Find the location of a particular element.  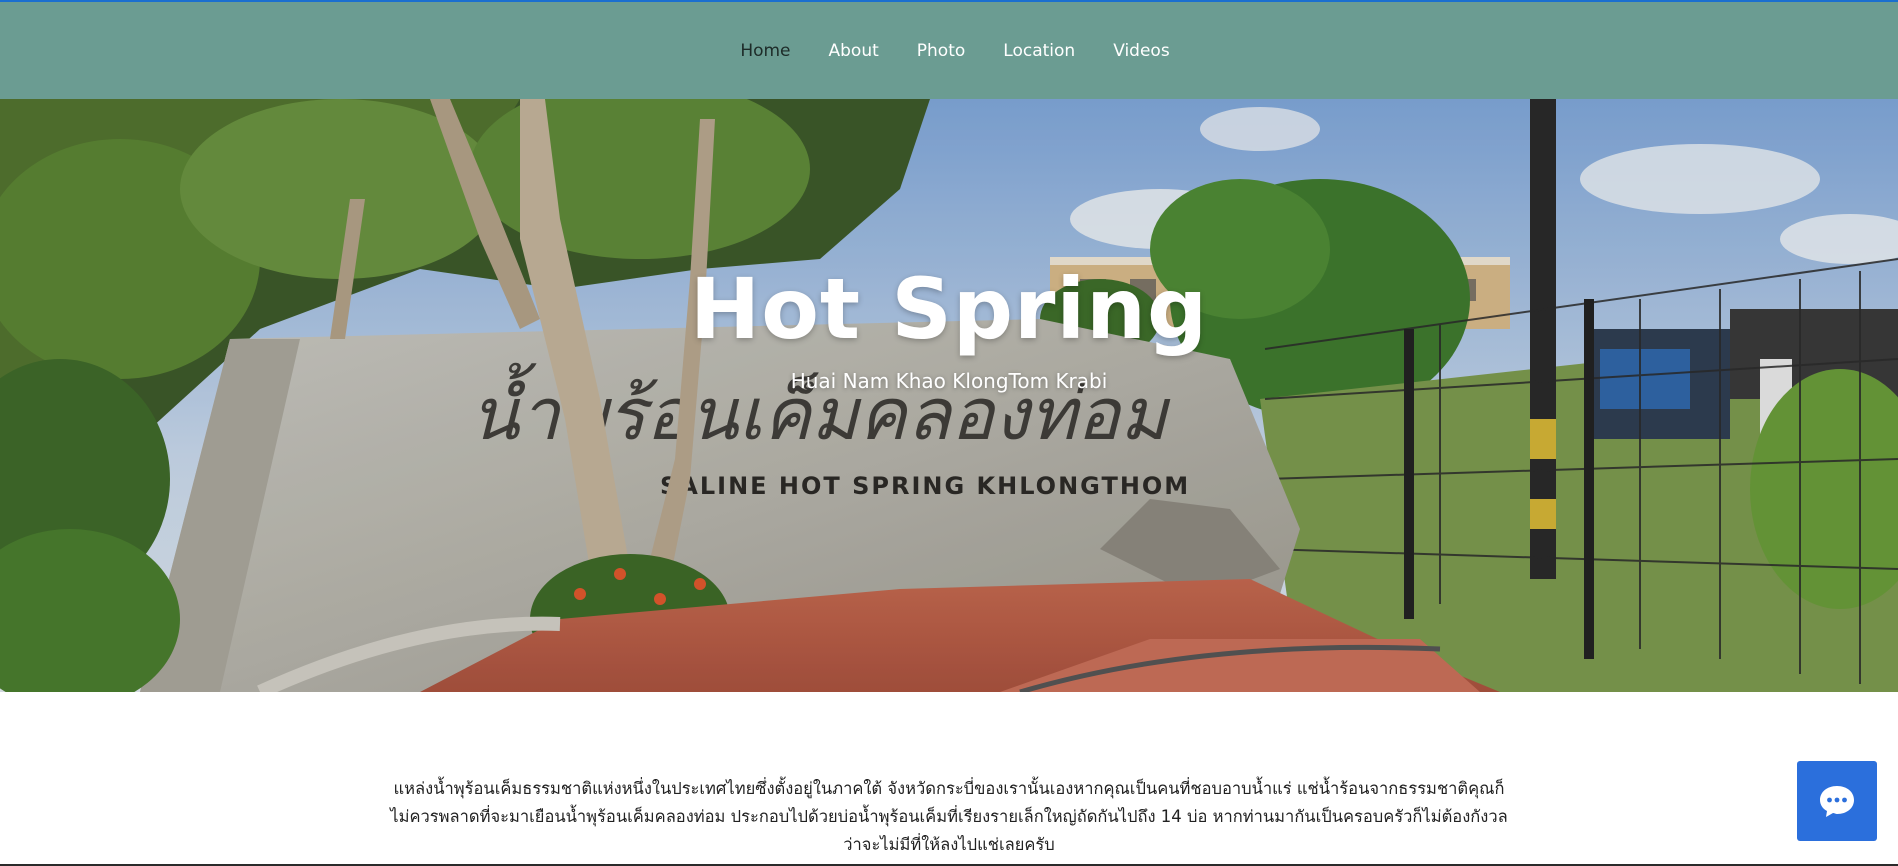

nav-item-photo: Photo is located at coordinates (941, 51).